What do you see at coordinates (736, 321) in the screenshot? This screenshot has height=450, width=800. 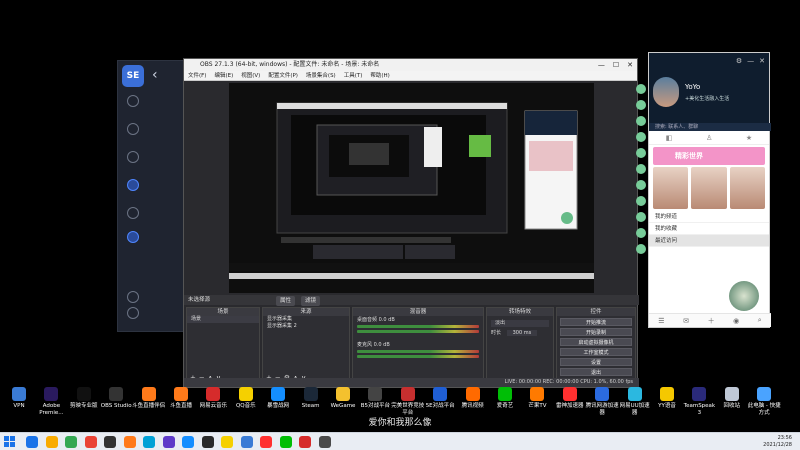 I see `camera-icon: ◉` at bounding box center [736, 321].